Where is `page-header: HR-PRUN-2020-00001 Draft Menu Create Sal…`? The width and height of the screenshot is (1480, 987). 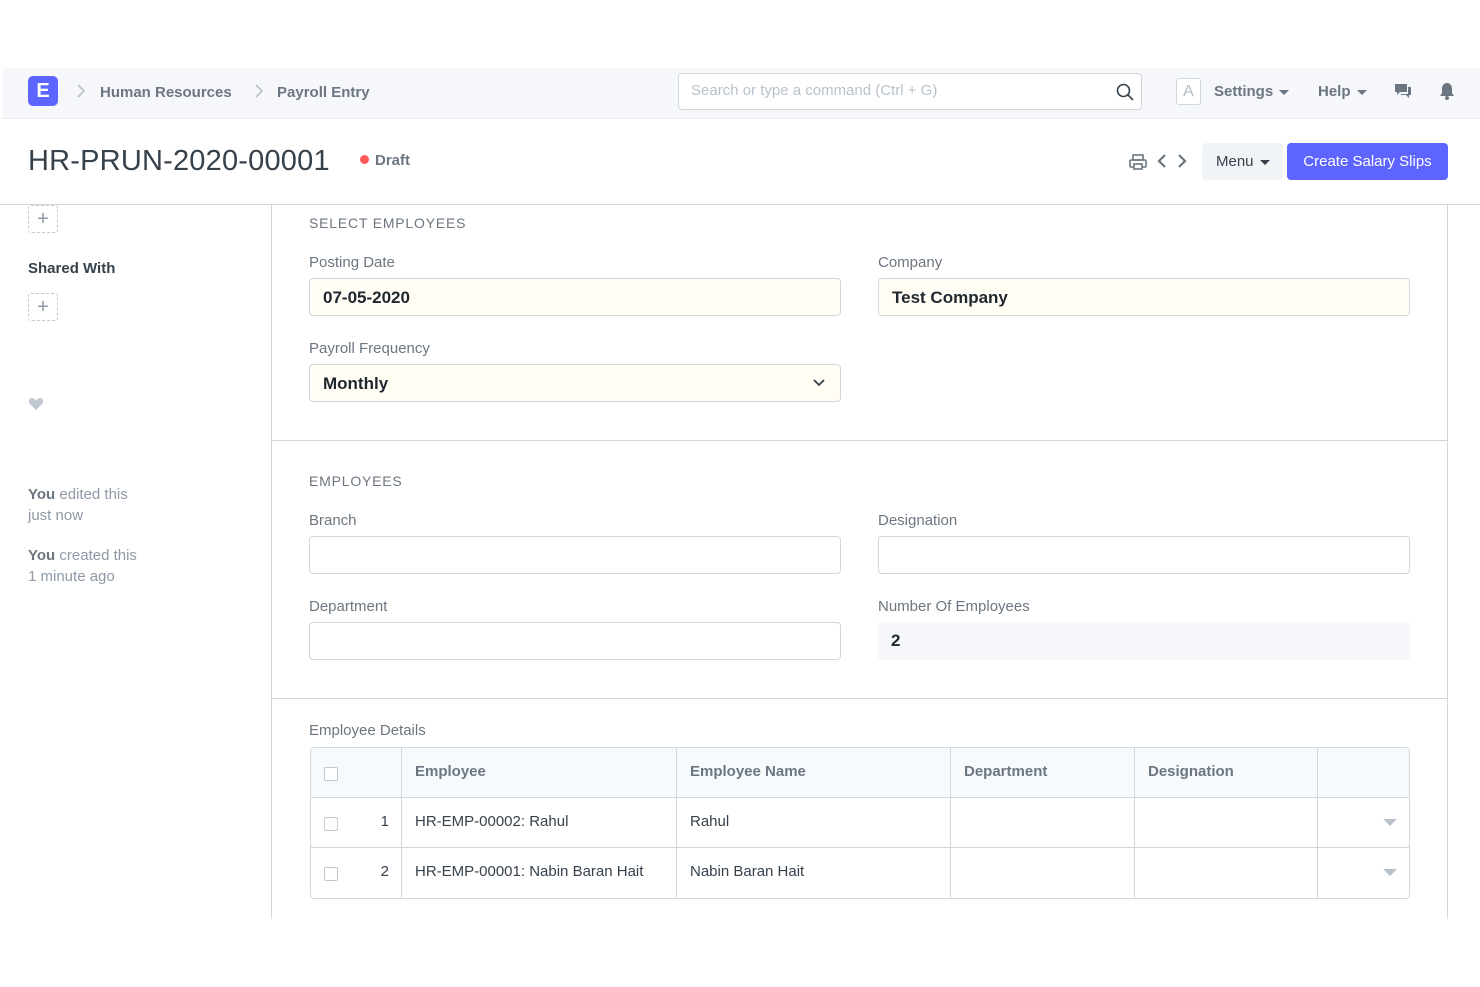
page-header: HR-PRUN-2020-00001 Draft Menu Create Sal… is located at coordinates (740, 162).